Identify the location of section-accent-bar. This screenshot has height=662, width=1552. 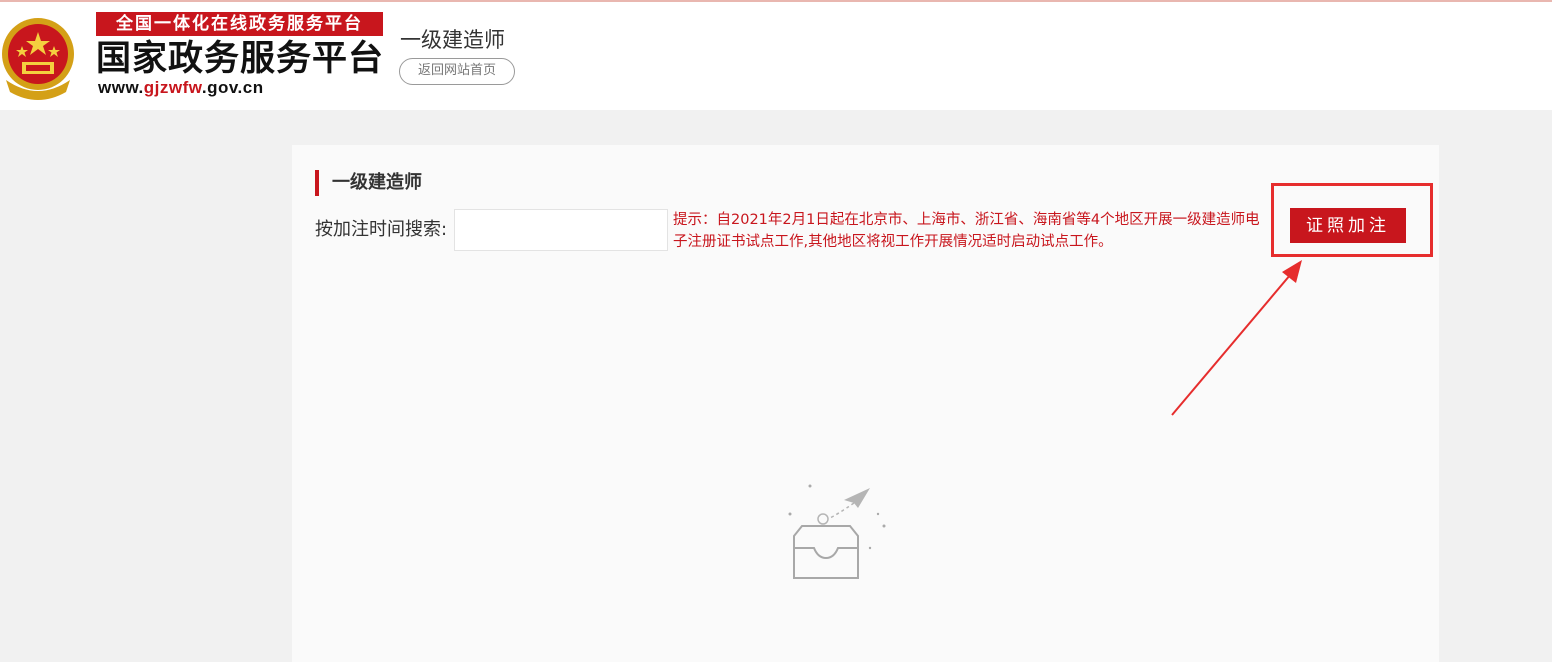
(317, 183).